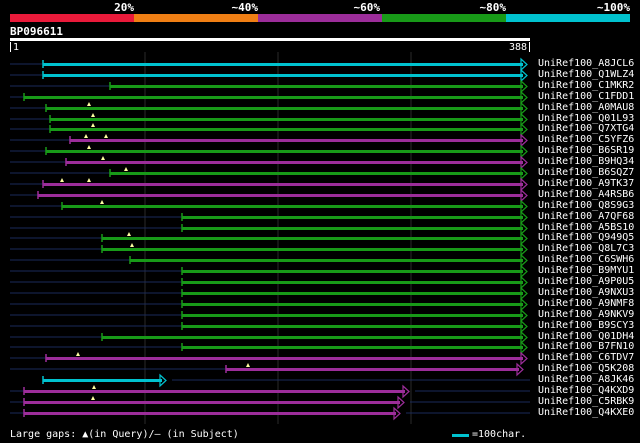  I want to click on hit-label: UniRef100_A0MAU8, so click(586, 107).